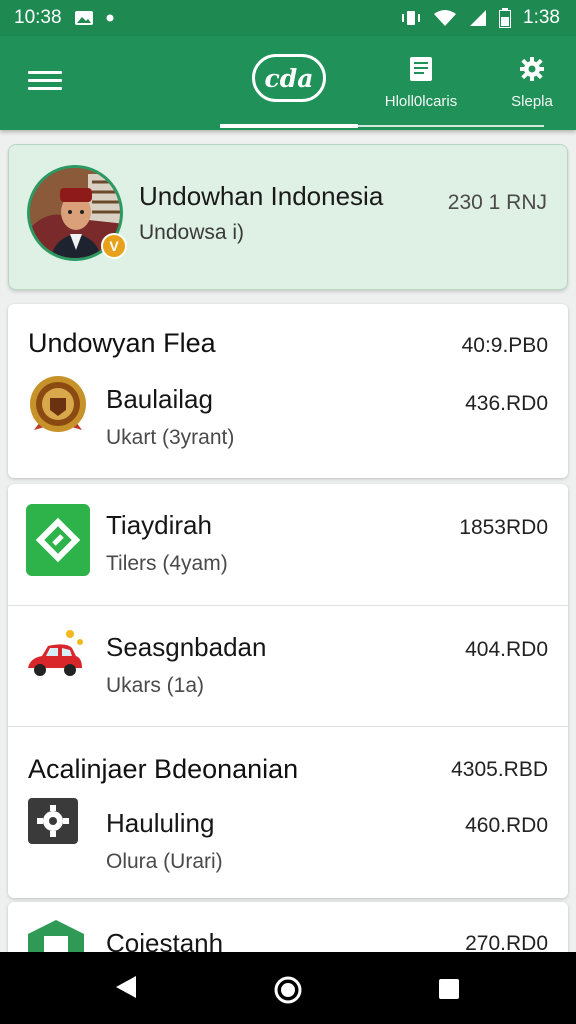 The width and height of the screenshot is (576, 1024). Describe the element at coordinates (122, 343) in the screenshot. I see `section-title: Undowyan Flea` at that location.